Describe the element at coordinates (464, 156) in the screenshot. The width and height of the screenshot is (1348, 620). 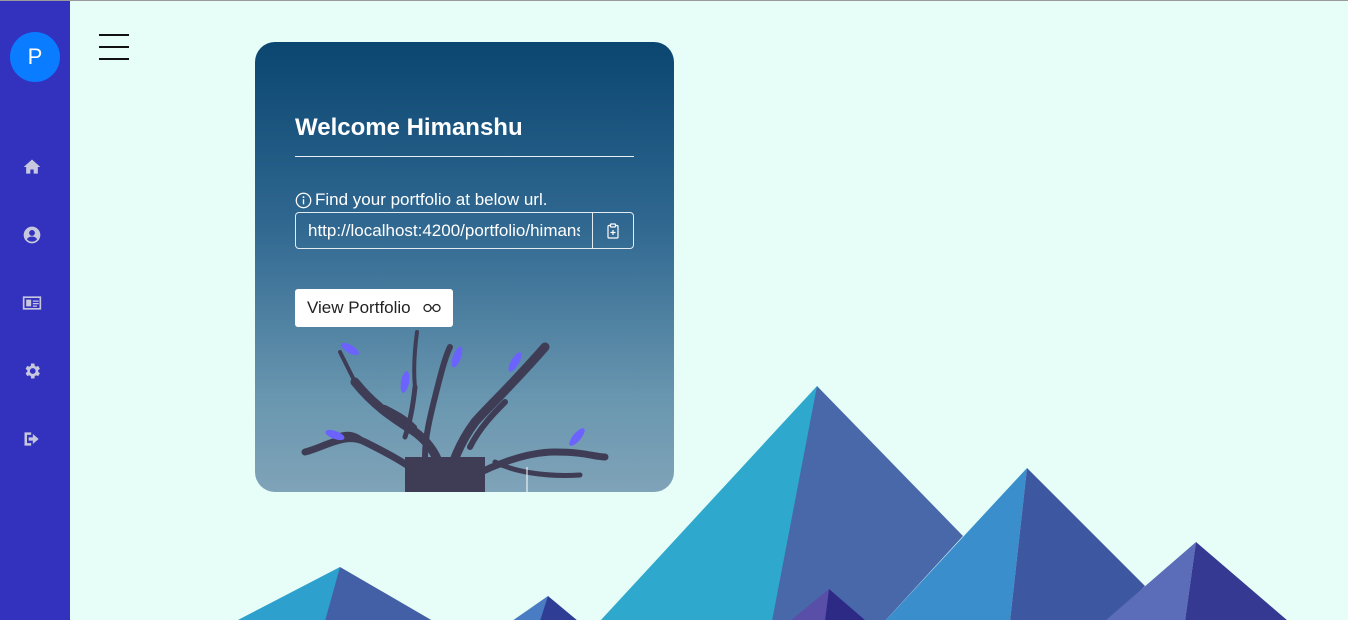
I see `divider` at that location.